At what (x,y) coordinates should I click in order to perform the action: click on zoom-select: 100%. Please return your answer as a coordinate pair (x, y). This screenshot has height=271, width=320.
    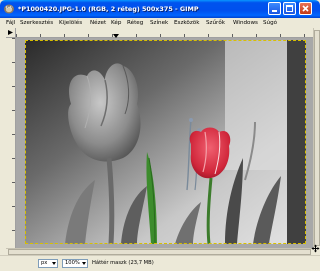
    Looking at the image, I should click on (75, 263).